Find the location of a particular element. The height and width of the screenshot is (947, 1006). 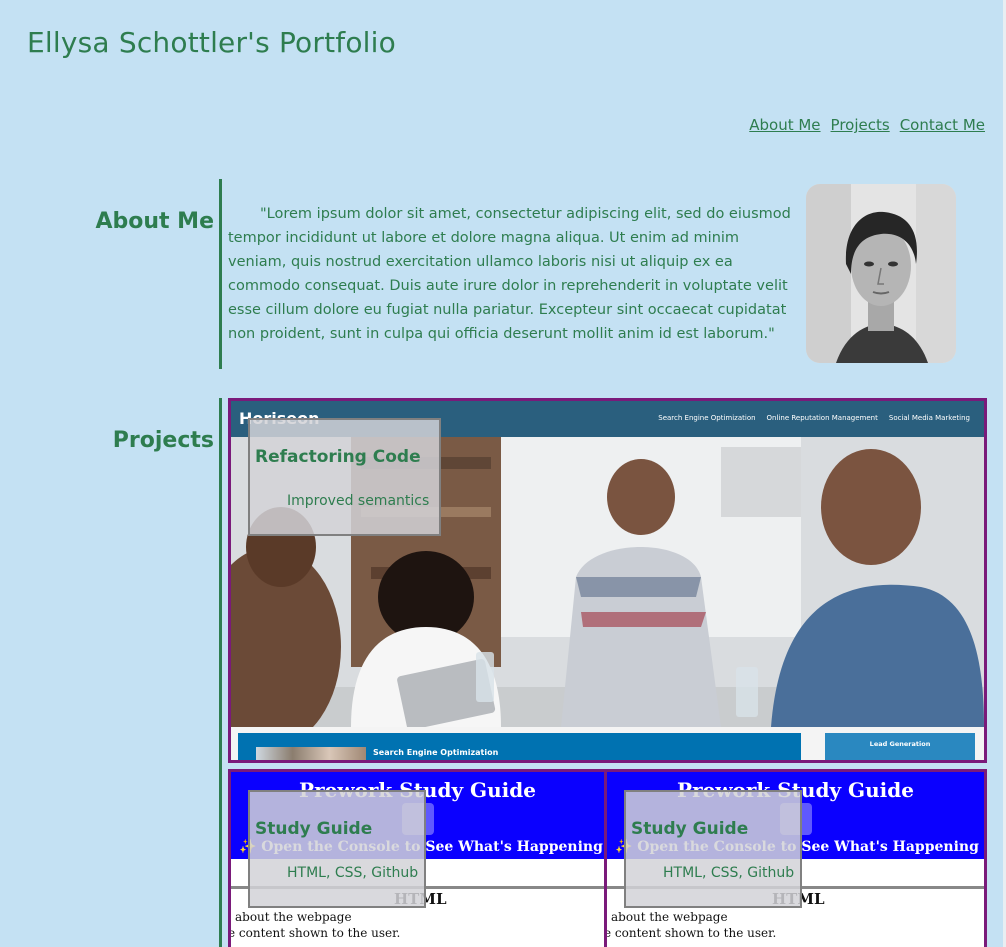

screenshot-nav-item: Search Engine Optimization is located at coordinates (707, 418).